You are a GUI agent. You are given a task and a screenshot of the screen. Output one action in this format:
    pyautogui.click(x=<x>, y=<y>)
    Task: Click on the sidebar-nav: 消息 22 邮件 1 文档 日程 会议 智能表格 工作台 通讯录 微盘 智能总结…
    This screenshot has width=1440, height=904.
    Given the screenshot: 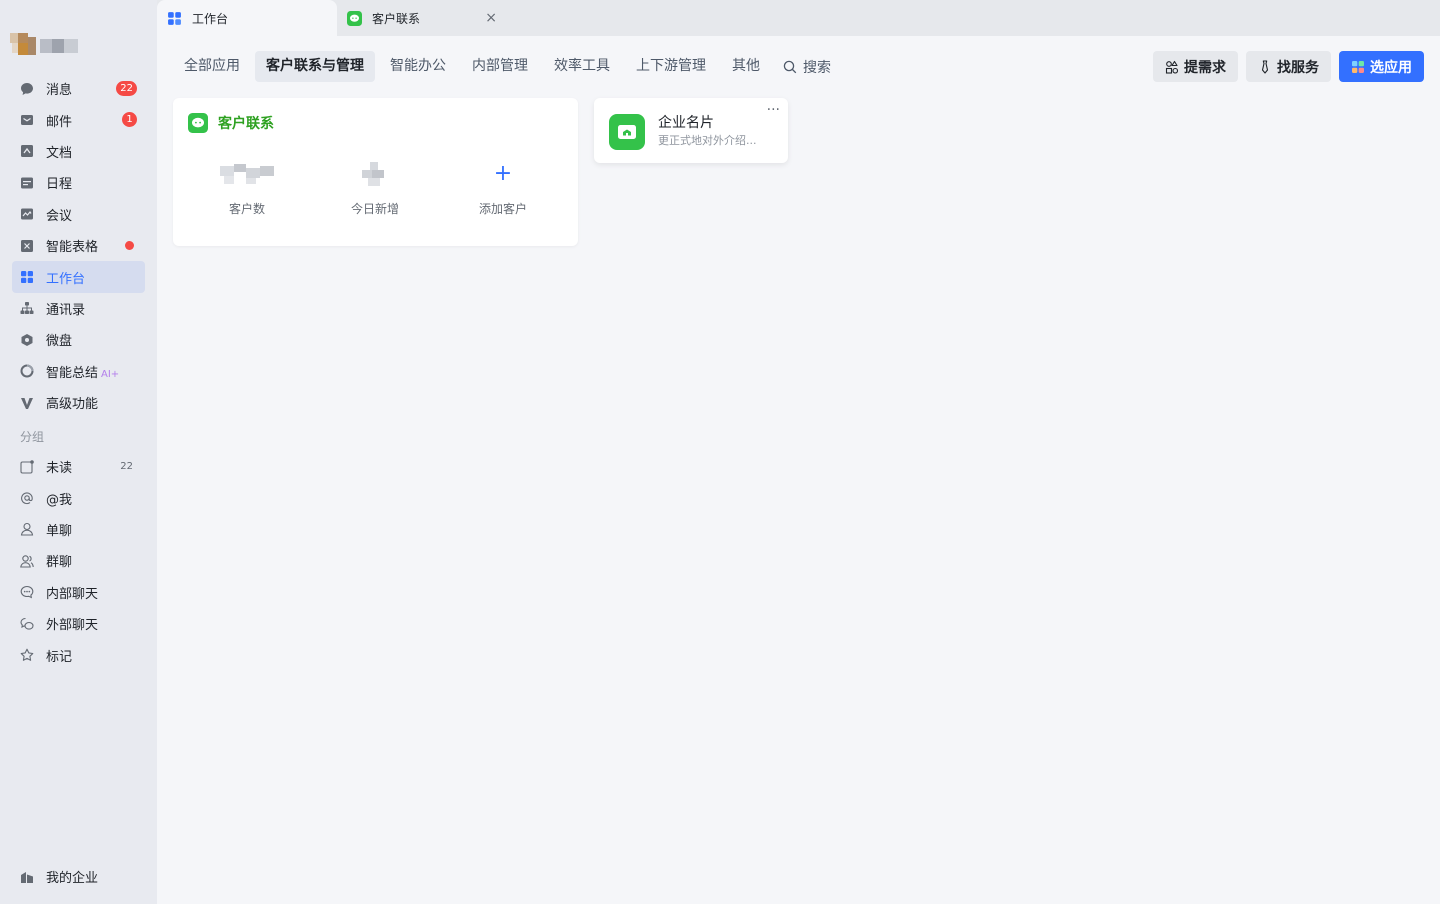 What is the action you would take?
    pyautogui.click(x=78, y=245)
    